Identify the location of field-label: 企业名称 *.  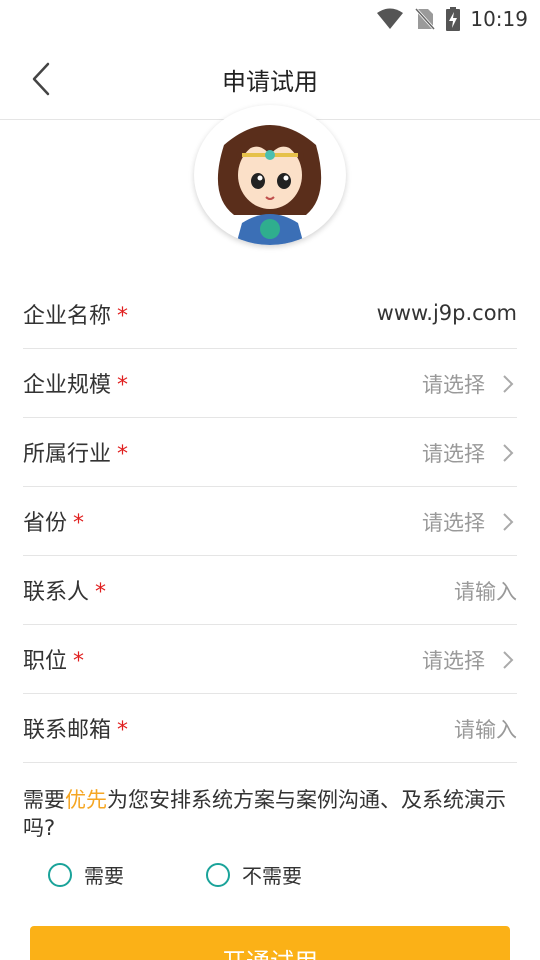
(76, 316).